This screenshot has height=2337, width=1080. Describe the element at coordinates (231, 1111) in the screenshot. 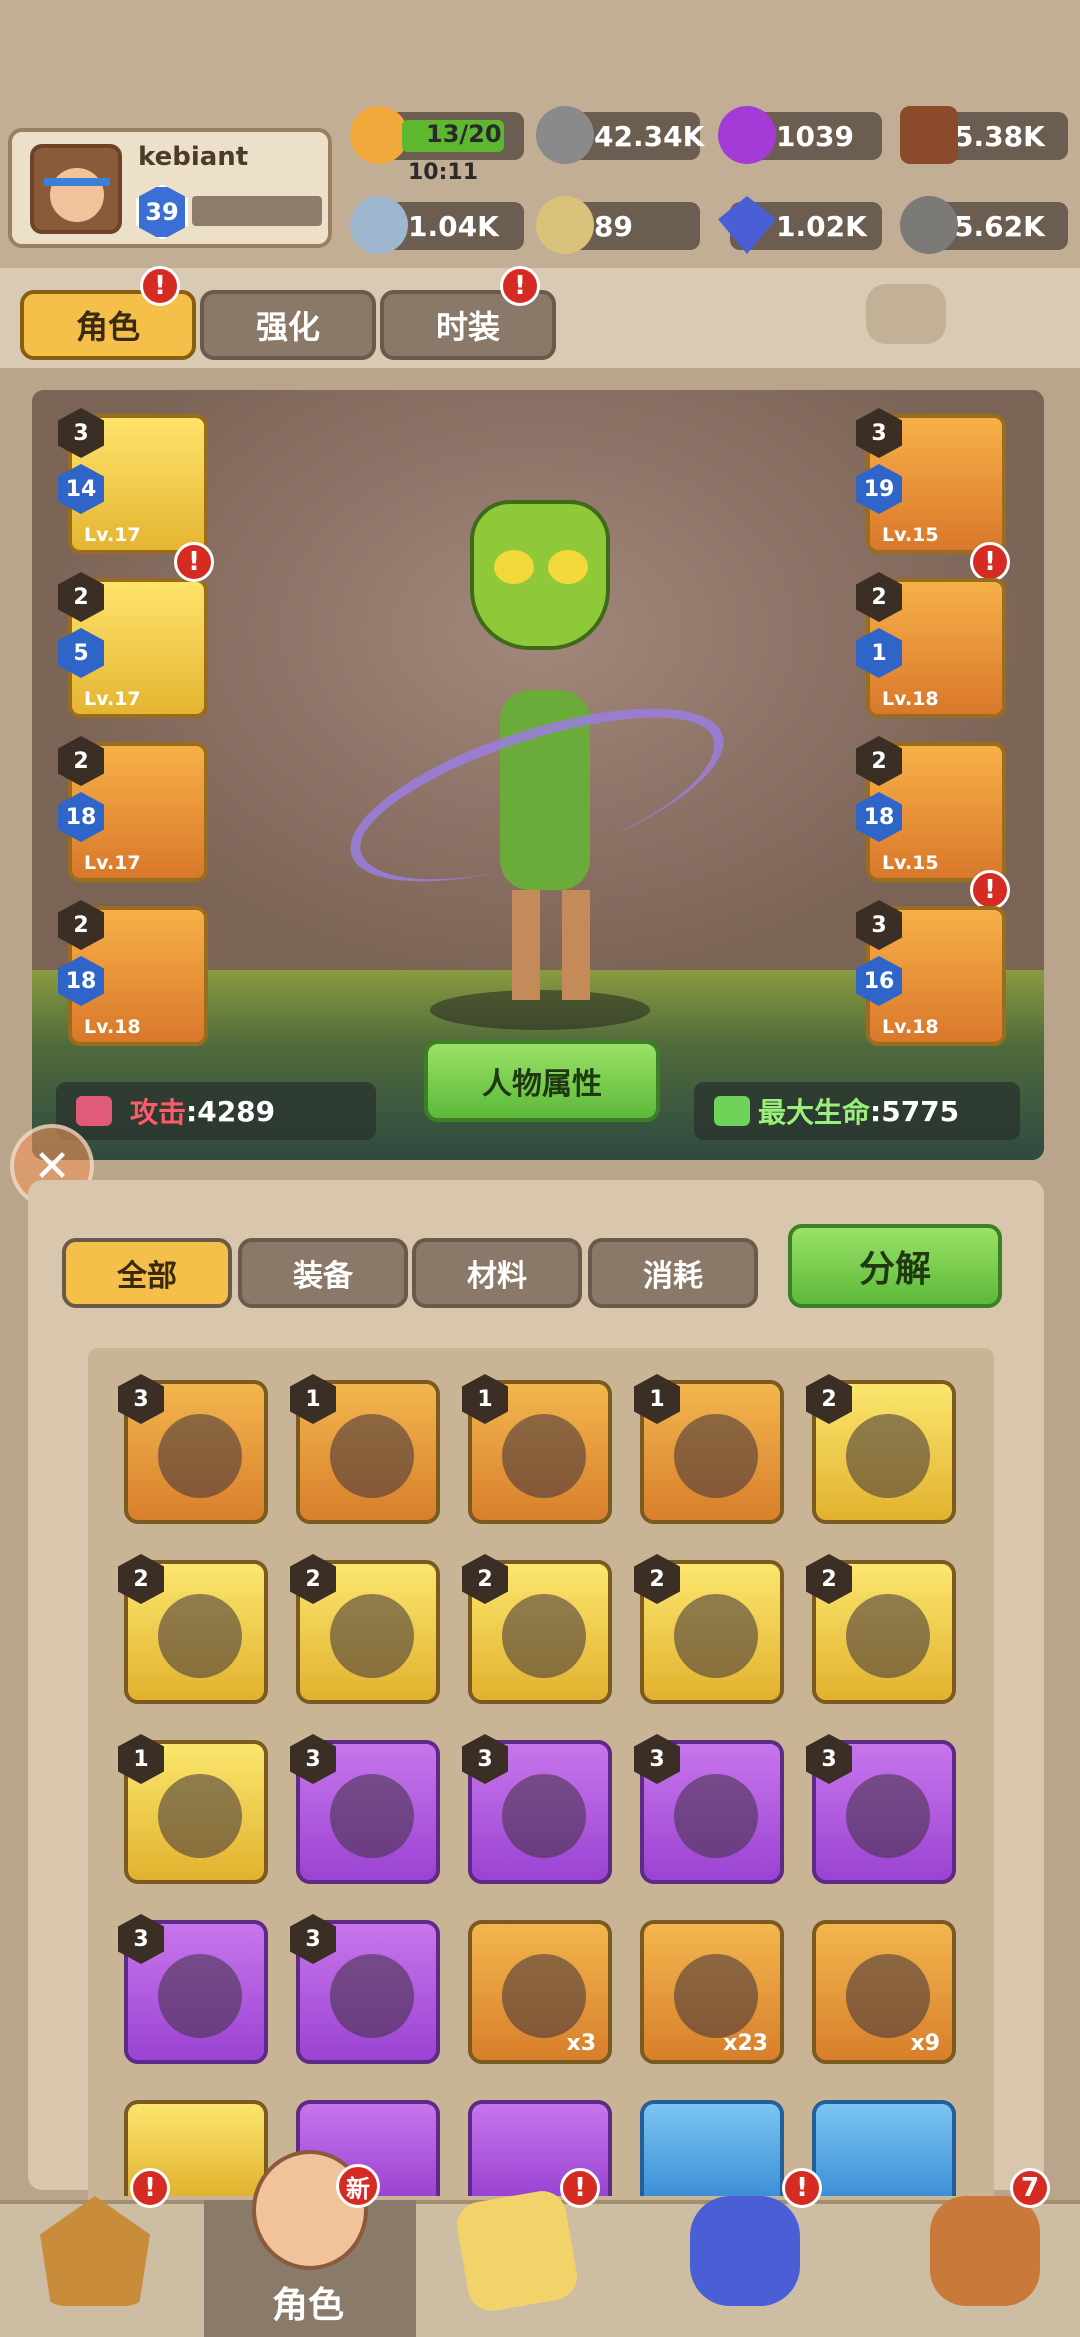

I see `attack-value: :4289` at that location.